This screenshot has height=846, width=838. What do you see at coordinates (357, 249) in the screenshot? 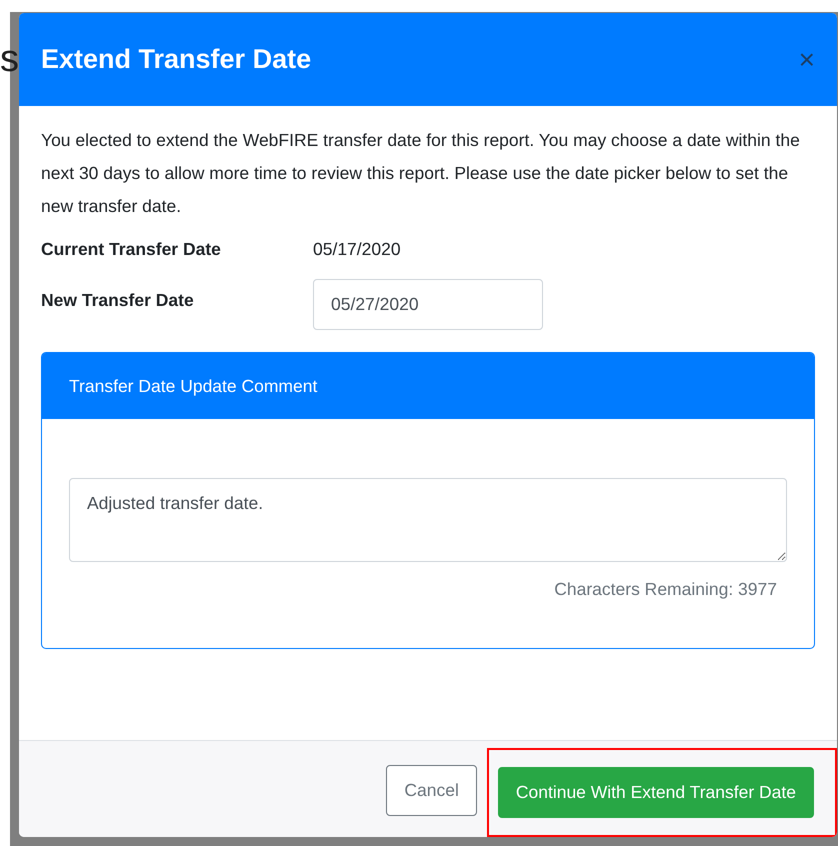
I see `field-value: 05/17/2020` at bounding box center [357, 249].